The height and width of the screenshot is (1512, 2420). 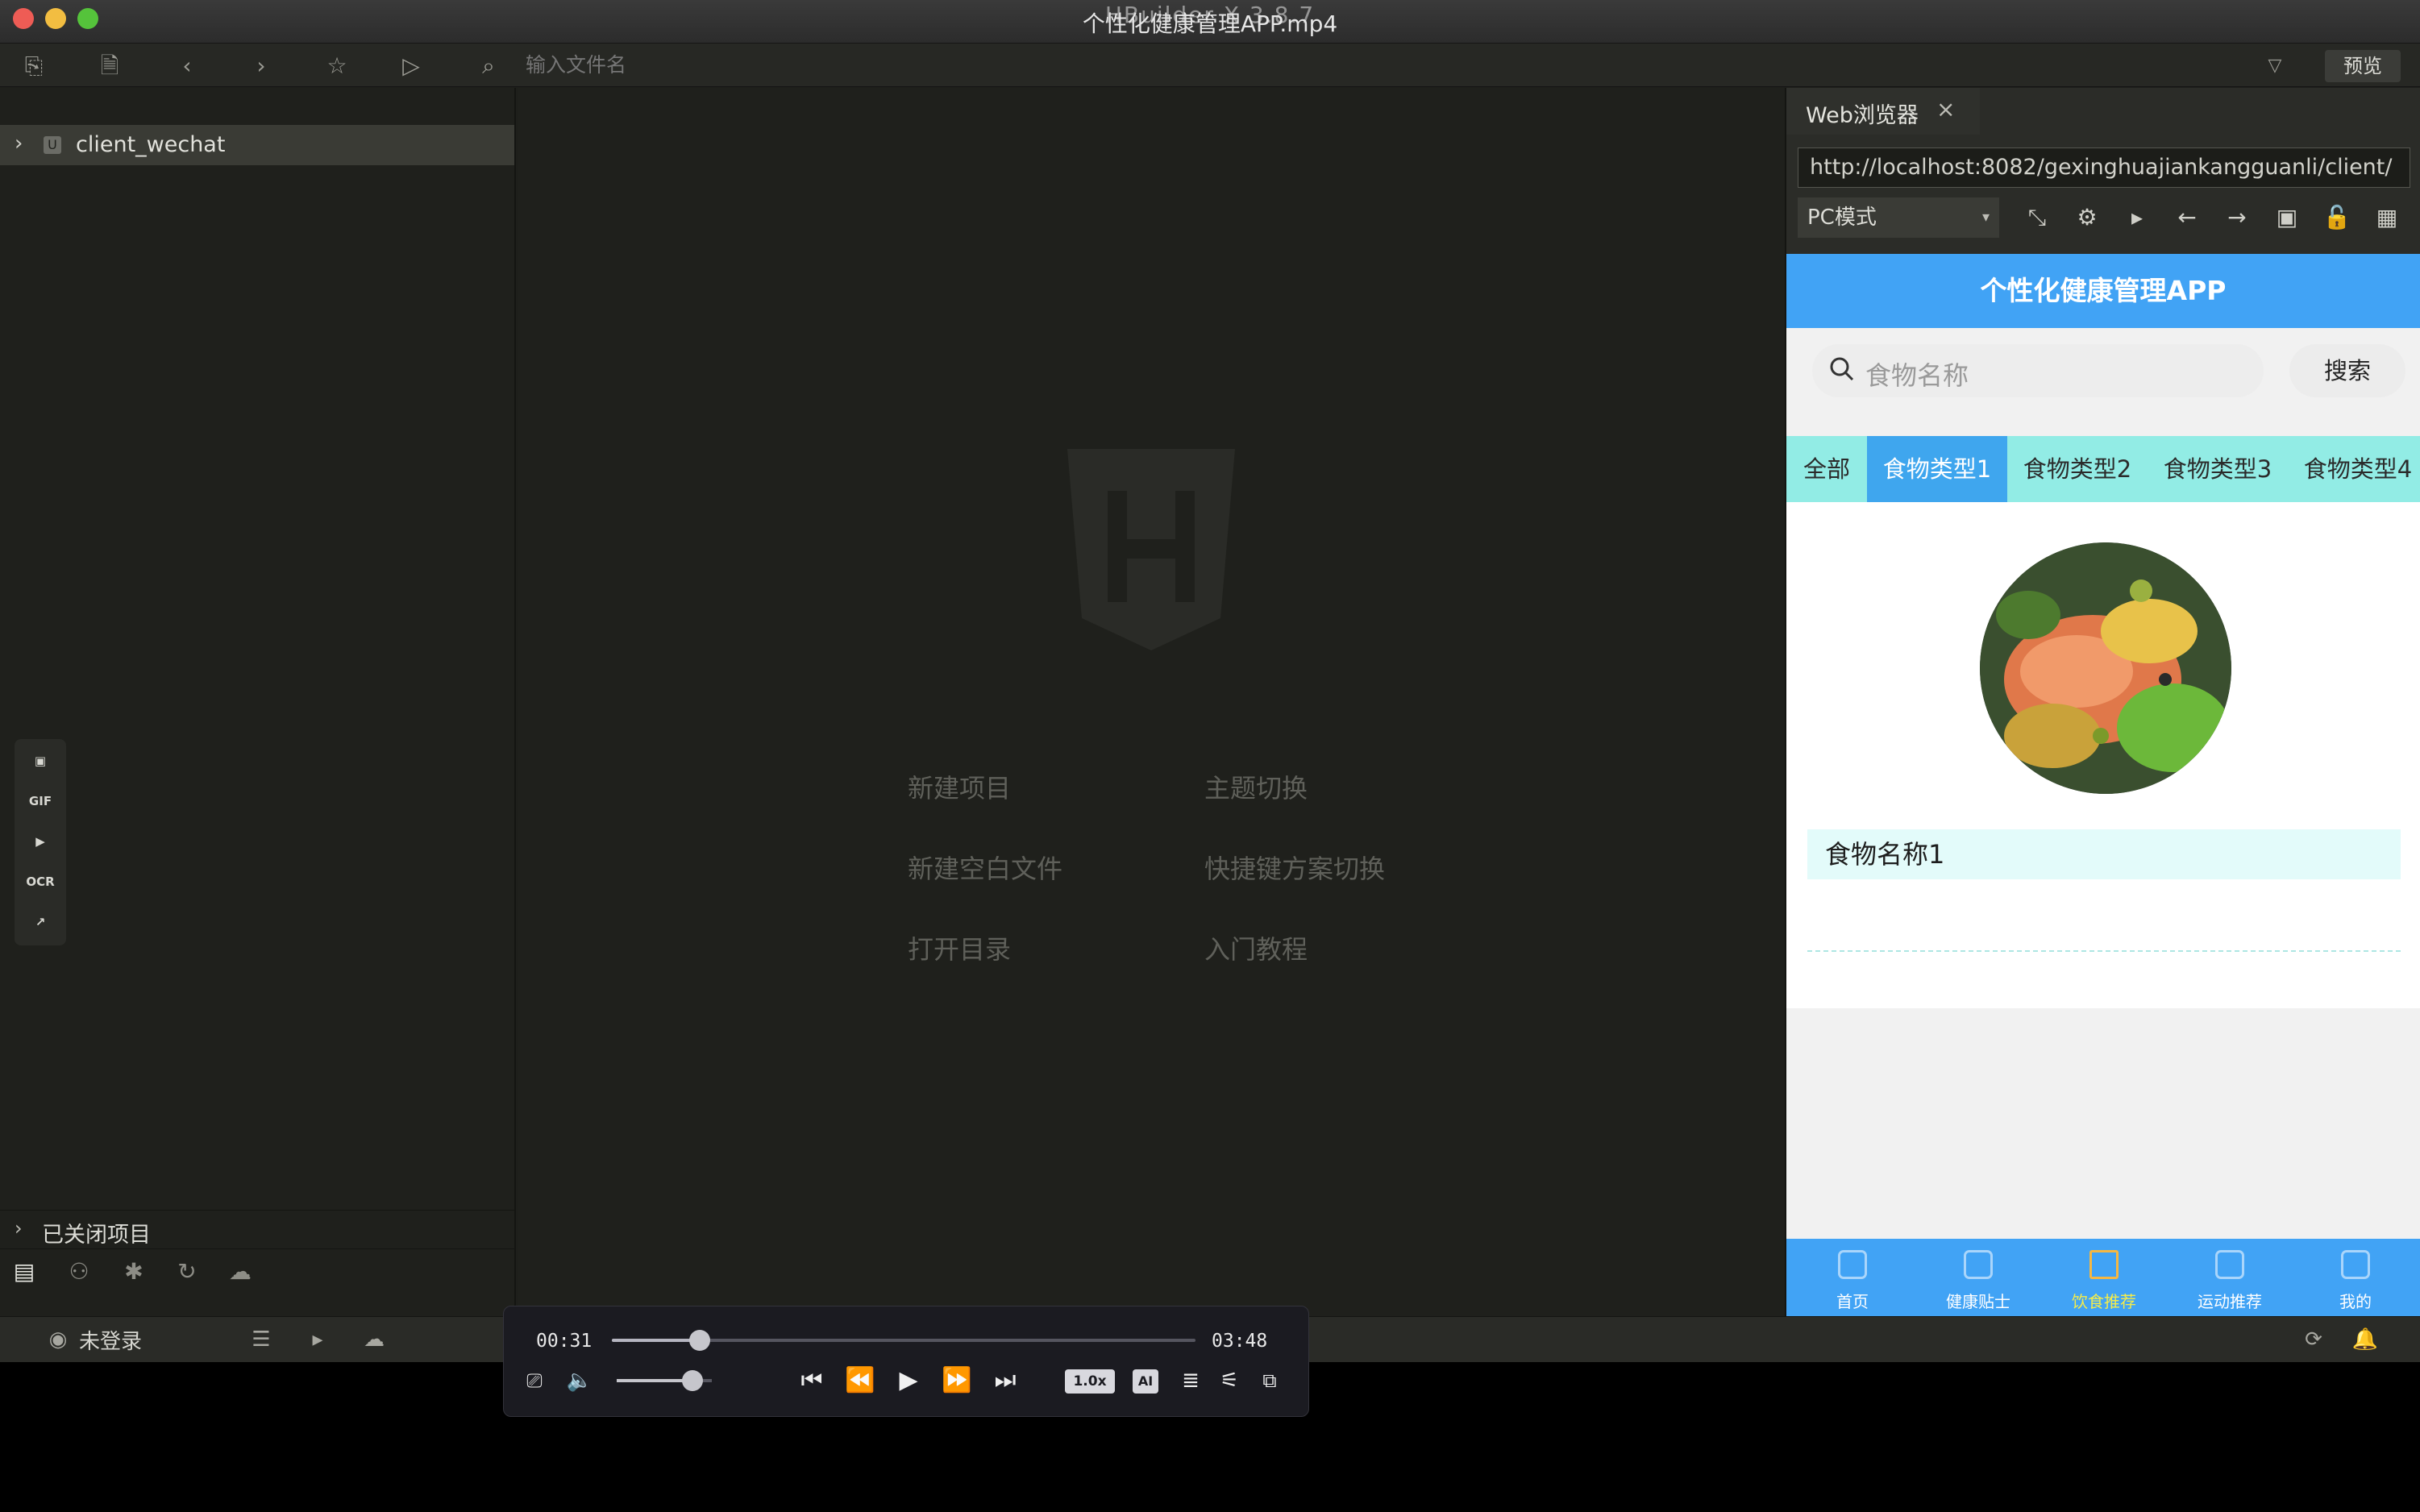 I want to click on share-icon: ↗, so click(x=40, y=922).